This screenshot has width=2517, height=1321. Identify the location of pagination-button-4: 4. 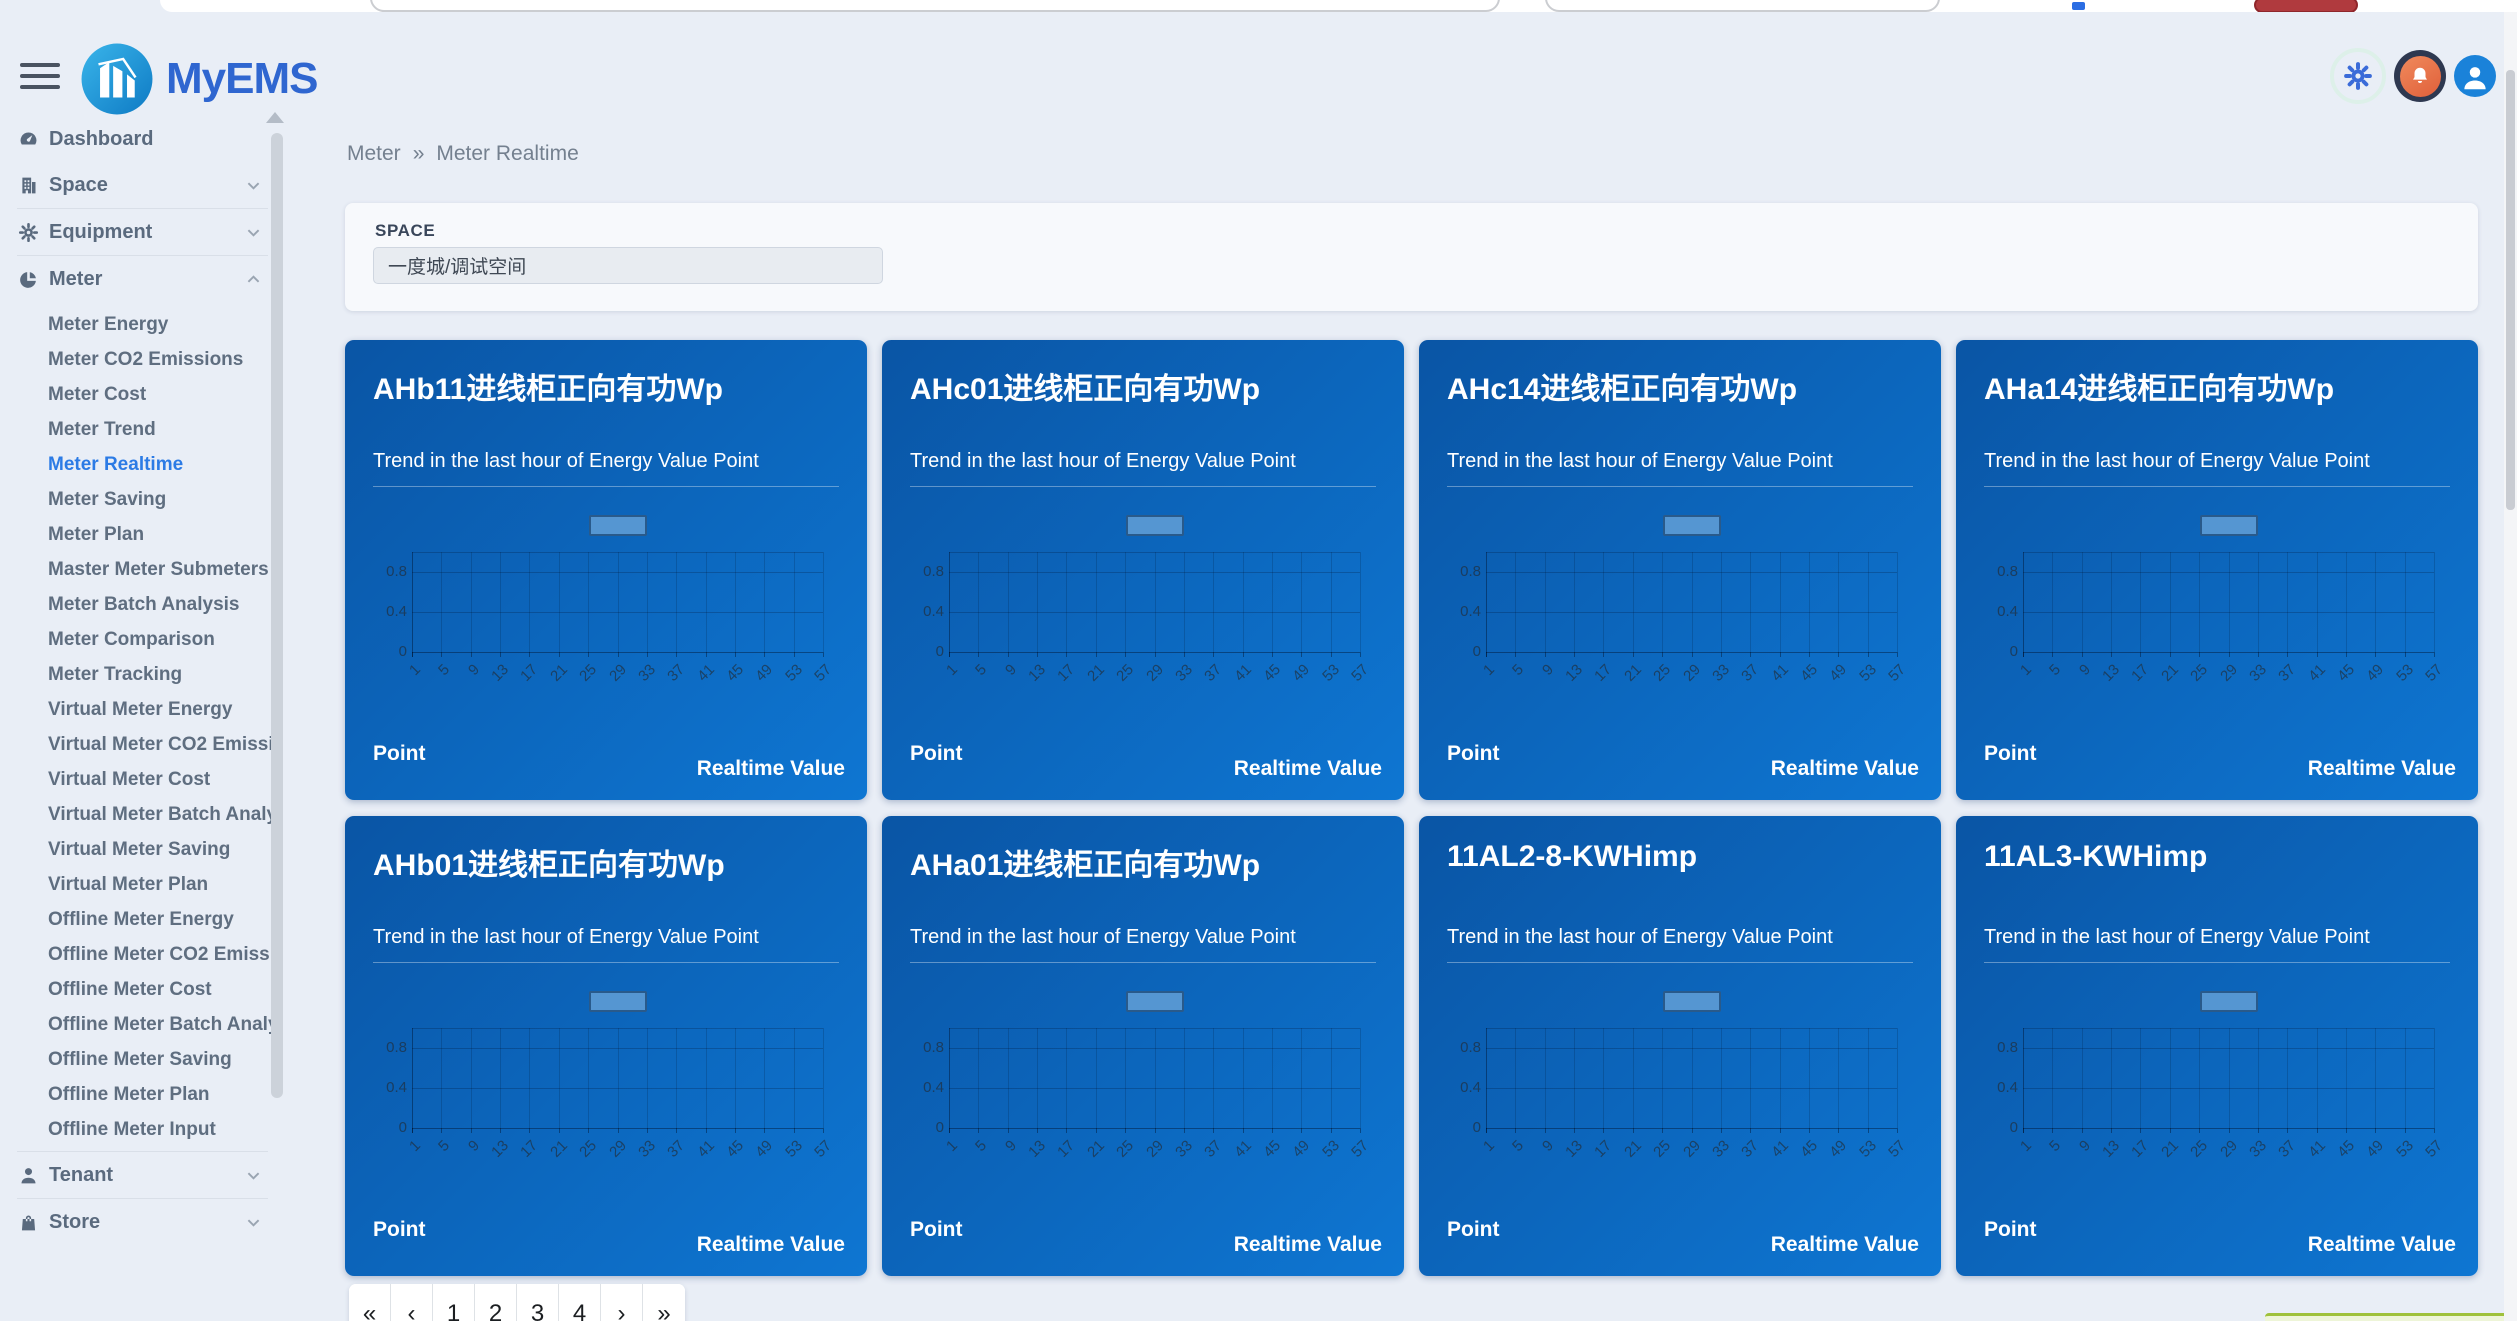
(580, 1302).